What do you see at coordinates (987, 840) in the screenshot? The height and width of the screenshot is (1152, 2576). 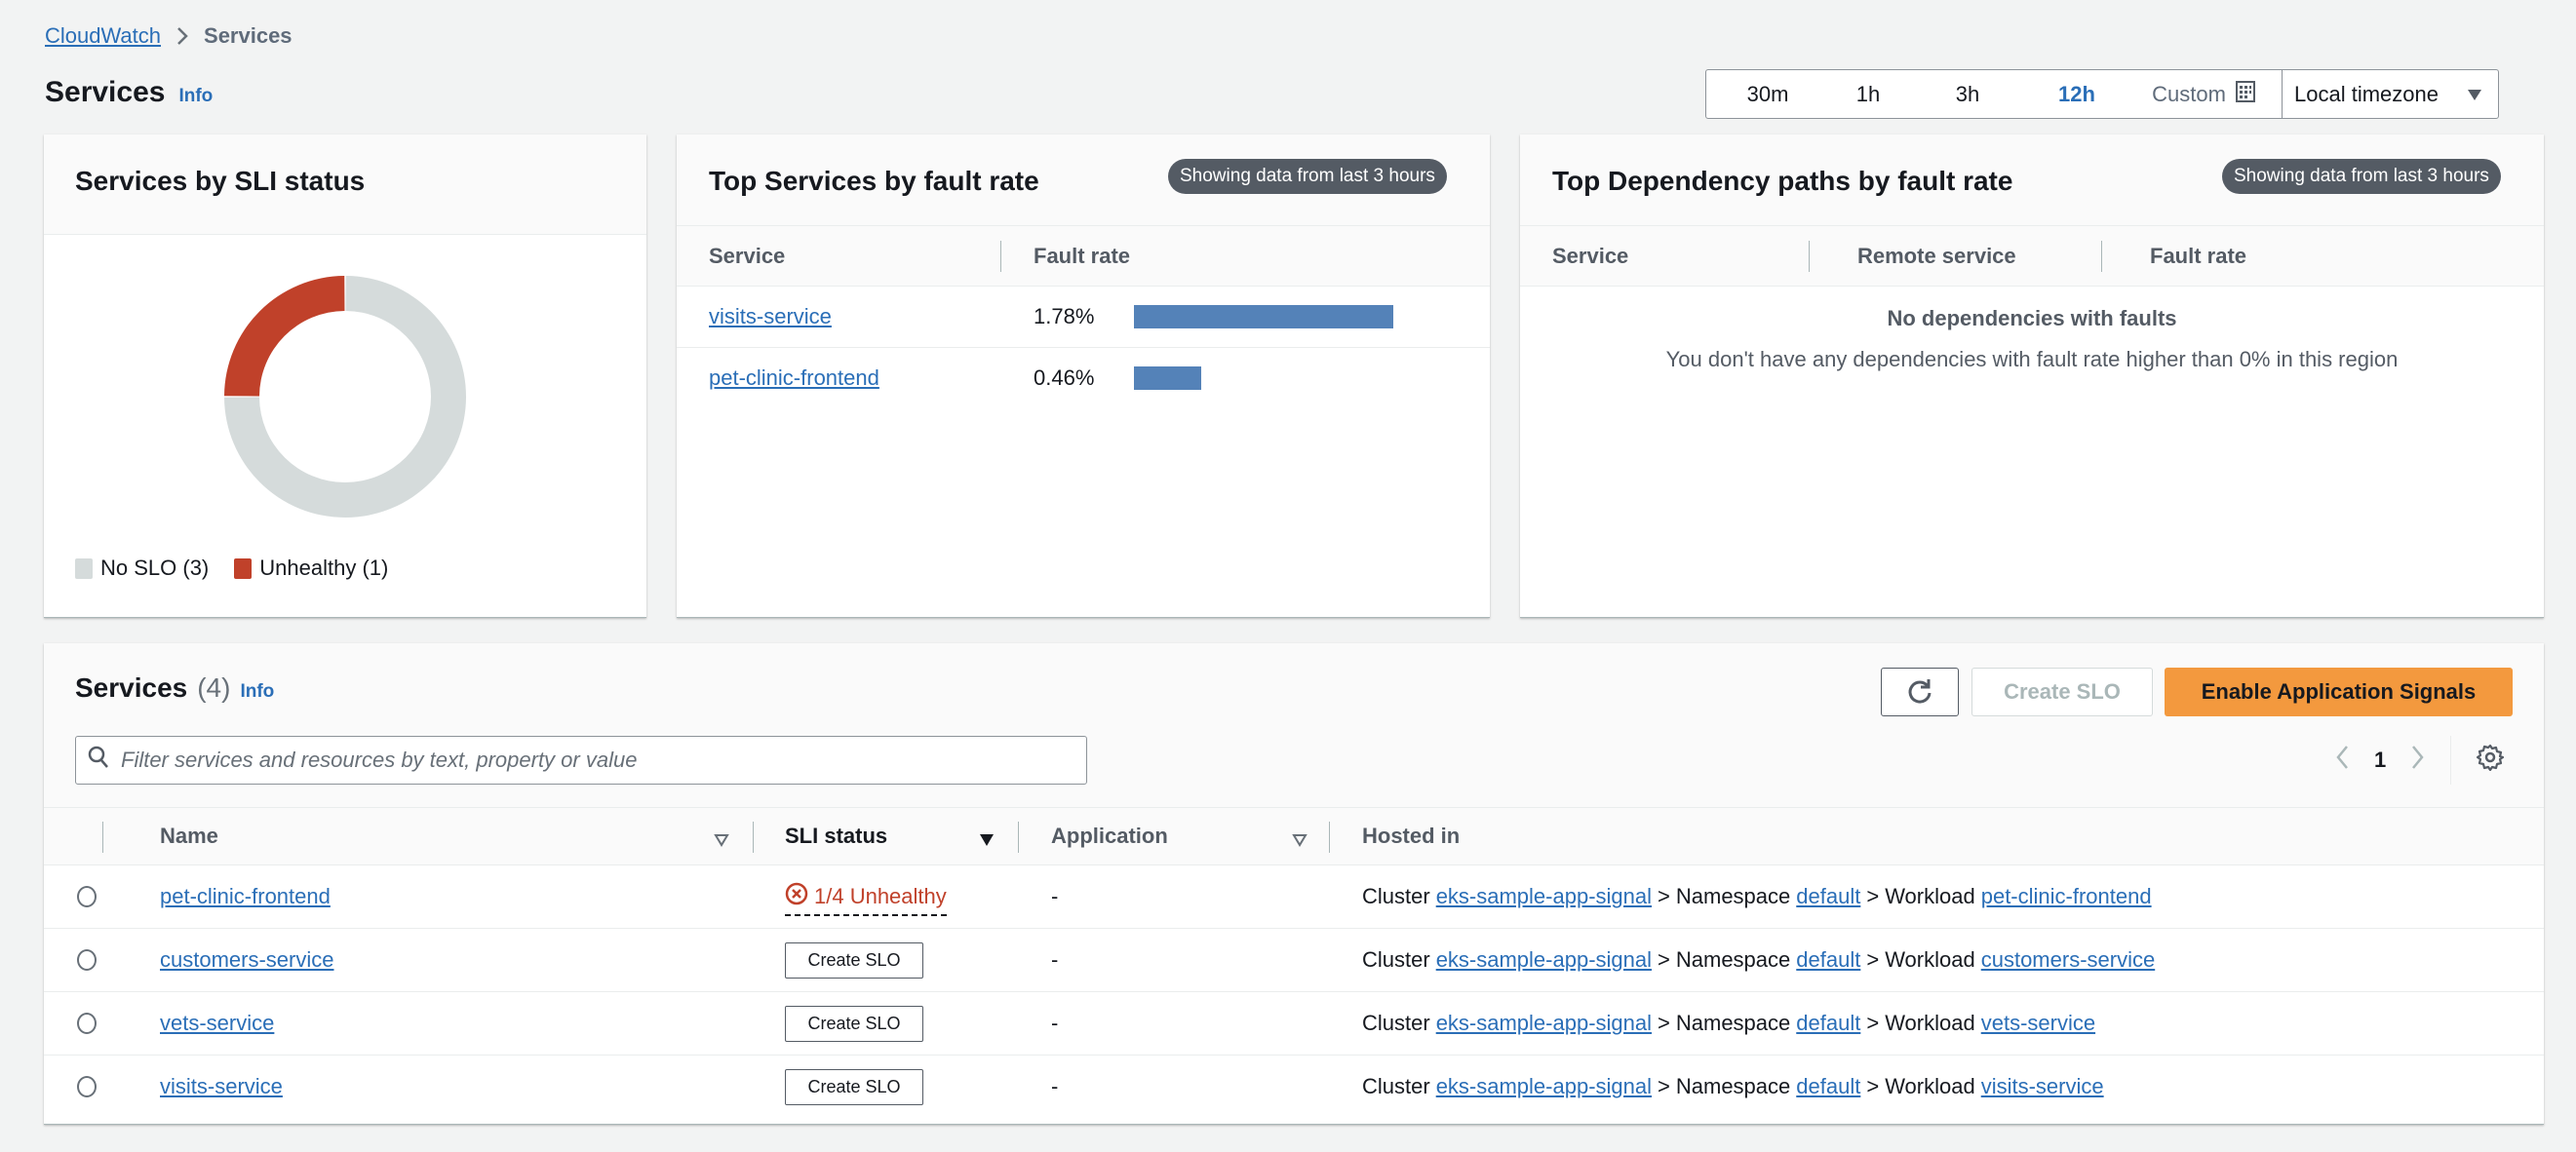 I see `sort-active-icon` at bounding box center [987, 840].